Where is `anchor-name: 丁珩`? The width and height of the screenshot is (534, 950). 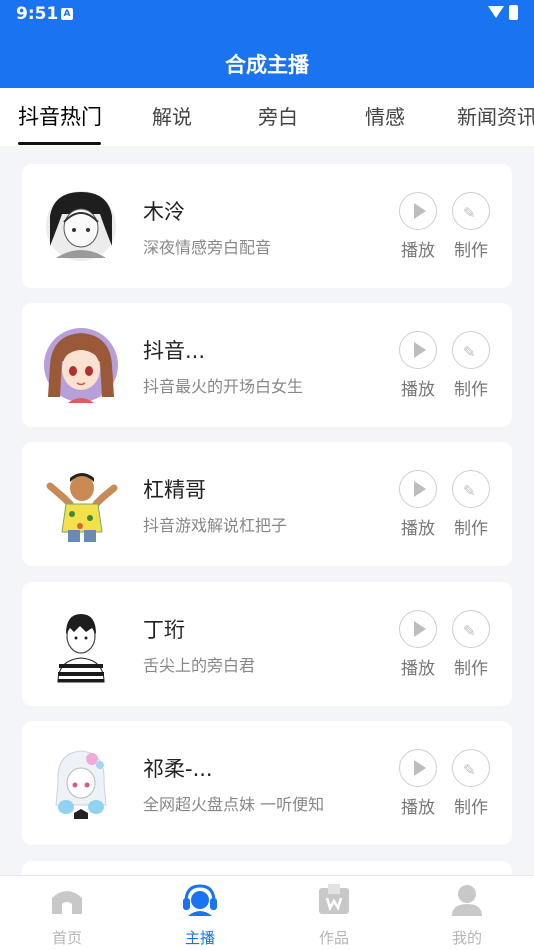 anchor-name: 丁珩 is located at coordinates (164, 630).